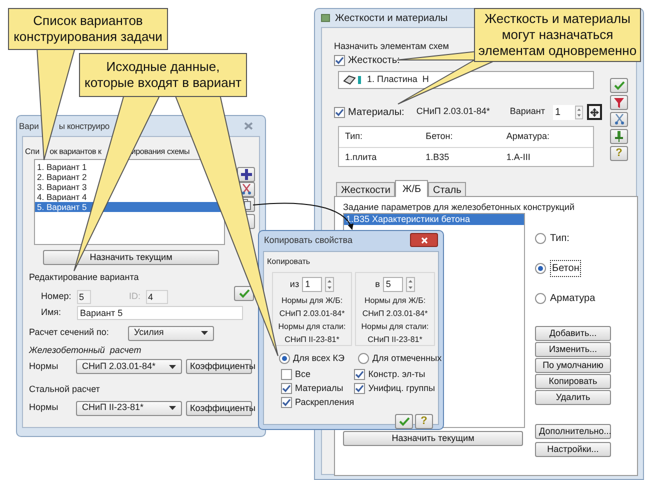 Image resolution: width=650 pixels, height=480 pixels. Describe the element at coordinates (88, 29) in the screenshot. I see `callout: Список вариантов конструирования задачи` at that location.